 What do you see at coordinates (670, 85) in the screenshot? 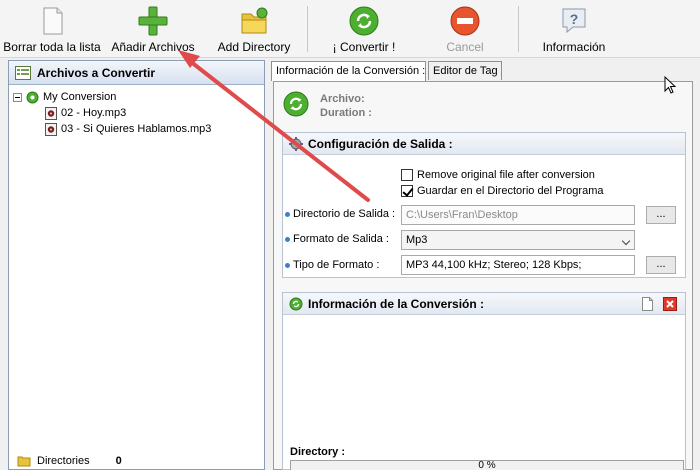
I see `mouse-cursor-icon` at bounding box center [670, 85].